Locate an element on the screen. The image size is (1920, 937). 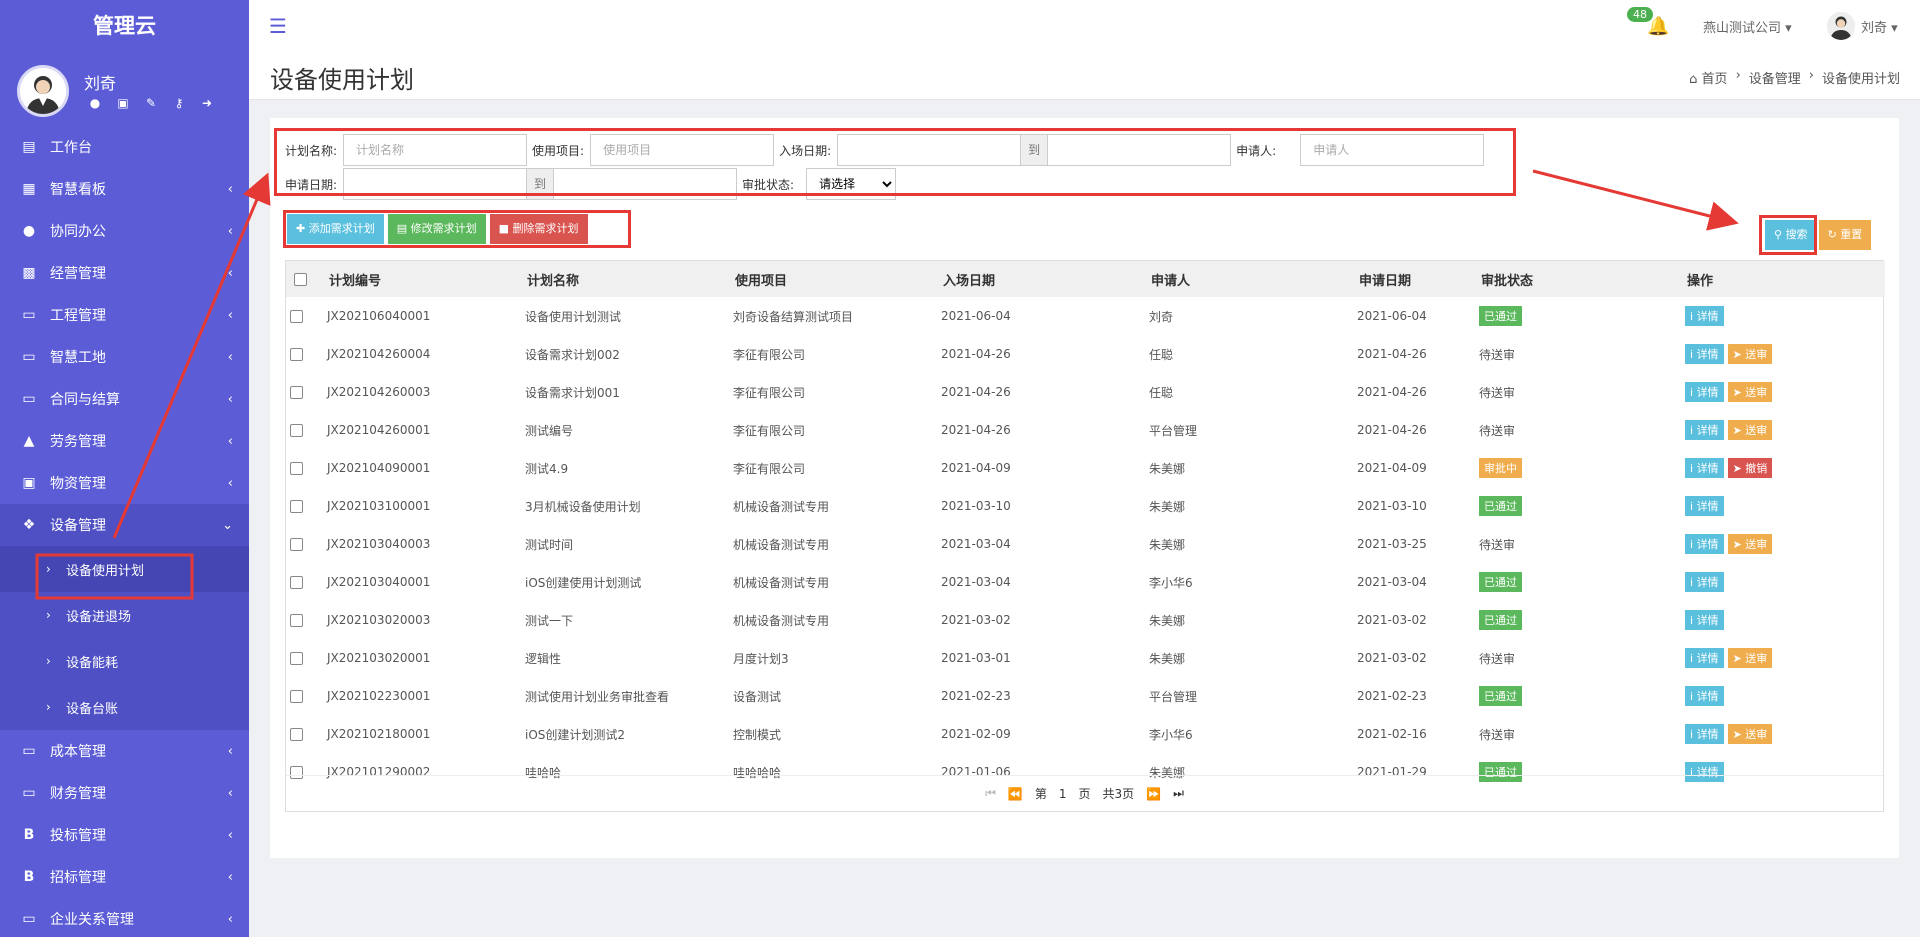
next-page-icon: ⏩ is located at coordinates (1153, 794).